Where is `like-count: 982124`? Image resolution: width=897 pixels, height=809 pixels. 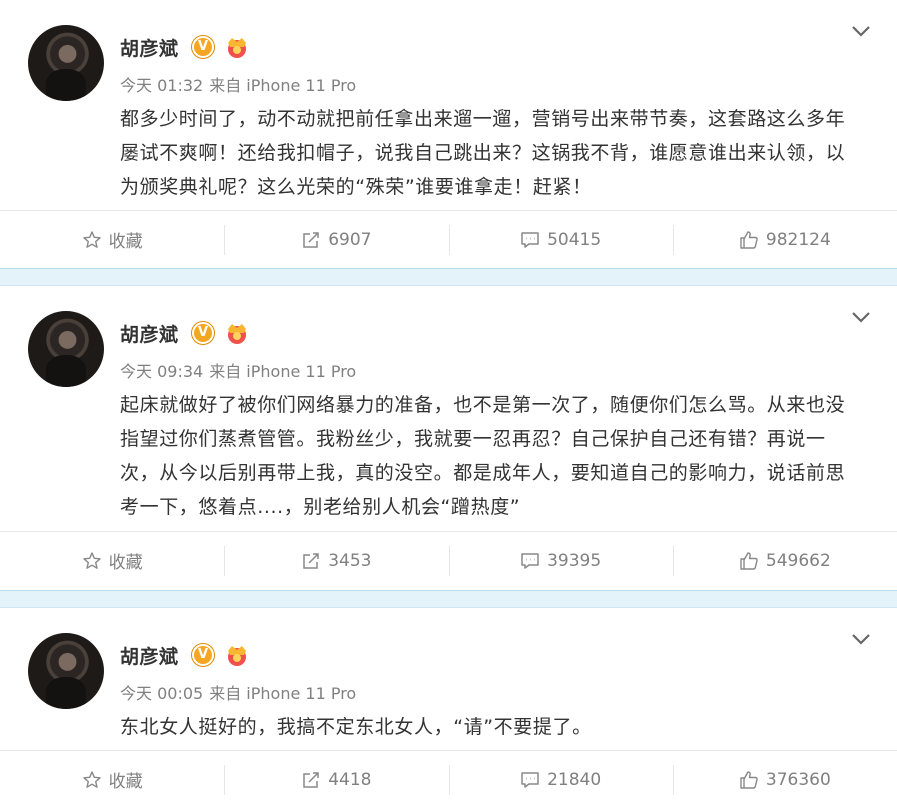
like-count: 982124 is located at coordinates (798, 239).